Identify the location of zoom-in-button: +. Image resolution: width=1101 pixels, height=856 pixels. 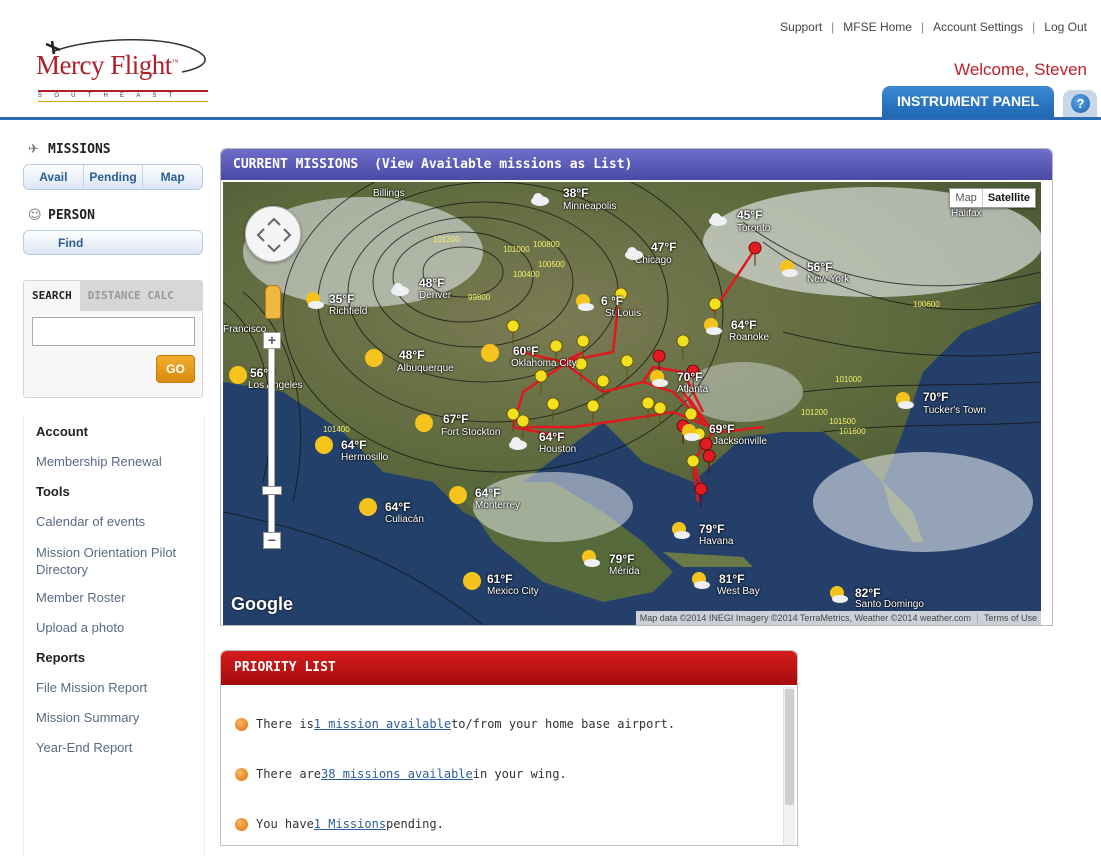
(272, 340).